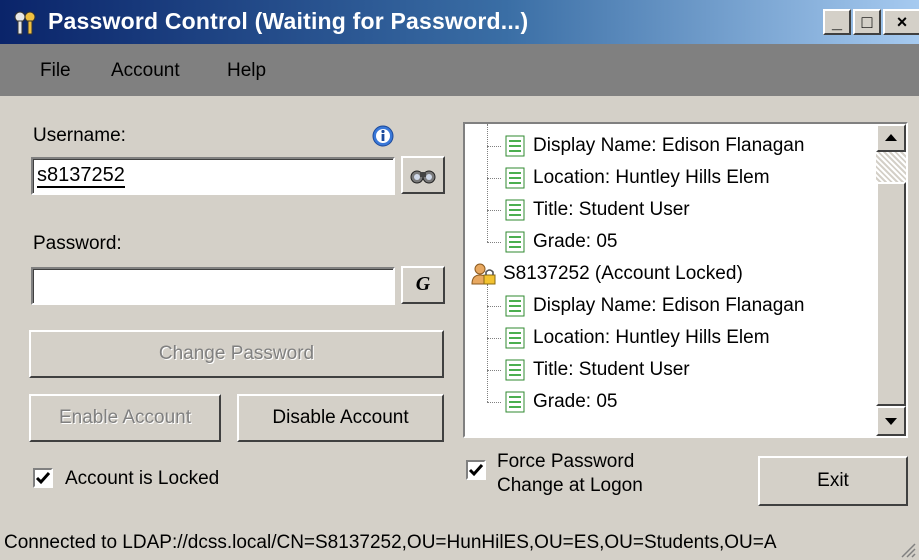 This screenshot has height=560, width=919. Describe the element at coordinates (55, 71) in the screenshot. I see `menu-file: File` at that location.